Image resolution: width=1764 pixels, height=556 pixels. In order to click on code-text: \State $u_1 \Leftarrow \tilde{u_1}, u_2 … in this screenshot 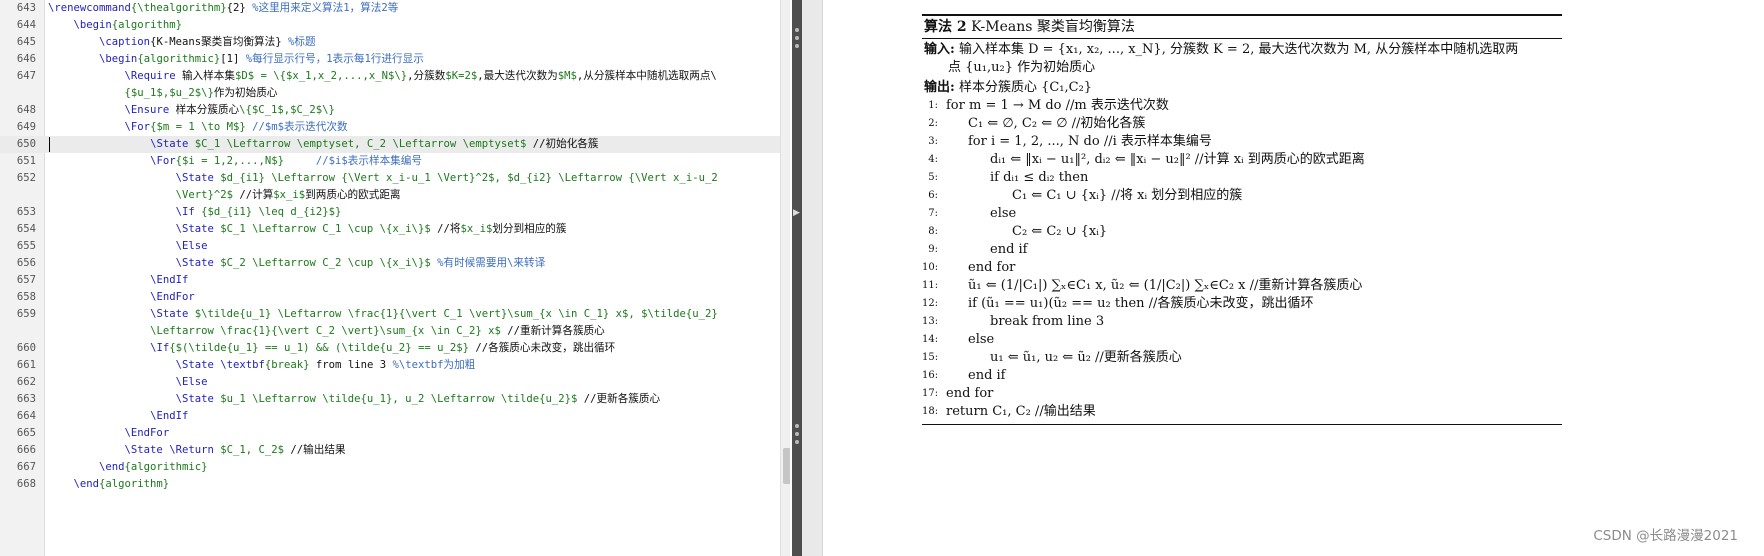, I will do `click(354, 399)`.